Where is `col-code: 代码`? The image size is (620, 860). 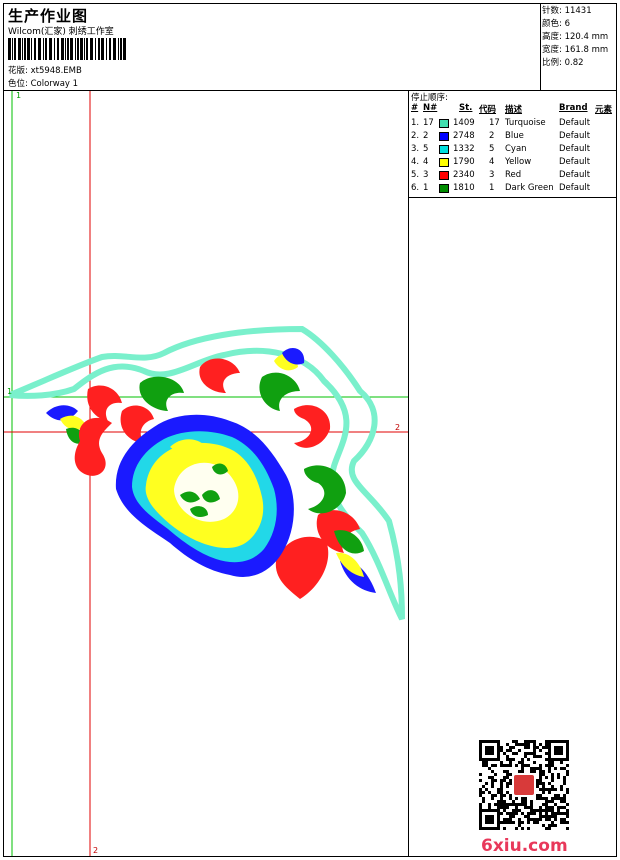
col-code: 代码 is located at coordinates (488, 110).